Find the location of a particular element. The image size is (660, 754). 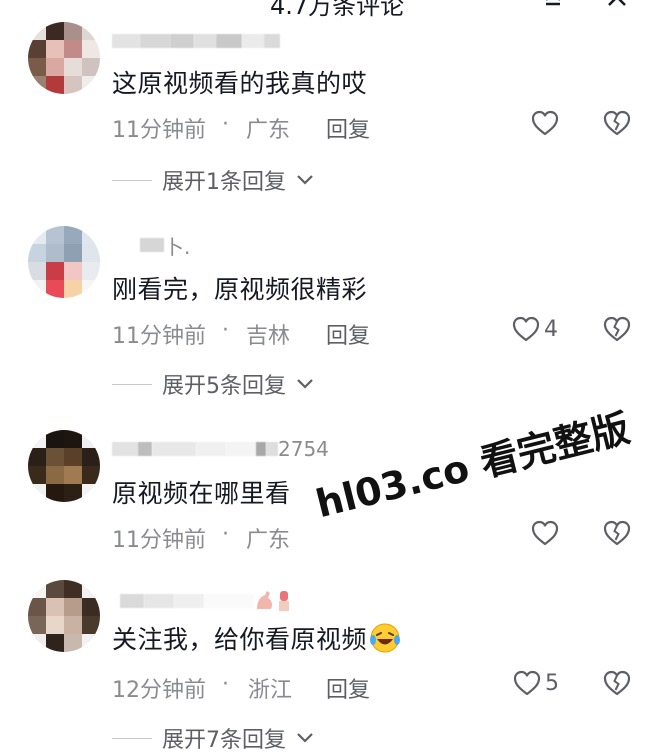

comment-text: 刚看完，原视频很精彩 is located at coordinates (240, 289).